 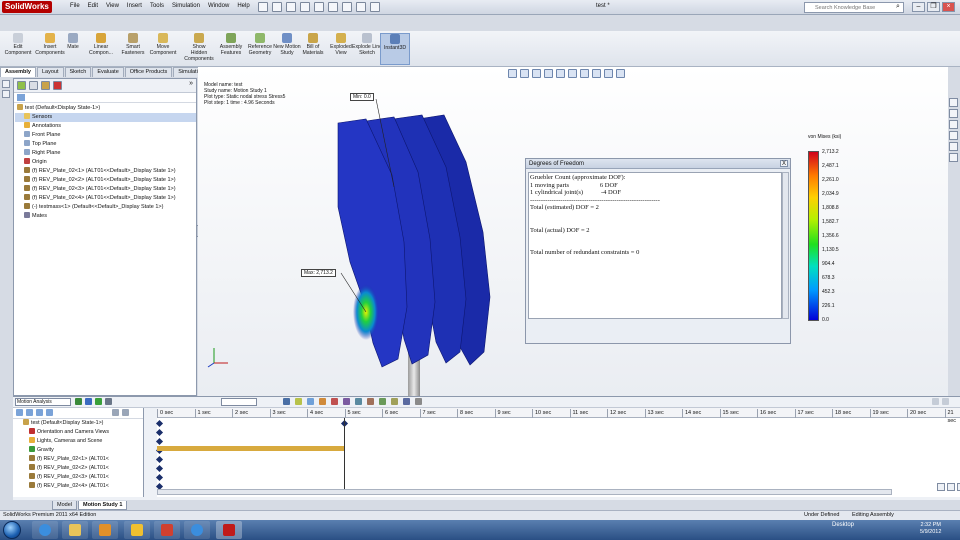 I want to click on motion-tree-item: (f) REV_Plate_02<1> (ALT01<, so click(x=78, y=459).